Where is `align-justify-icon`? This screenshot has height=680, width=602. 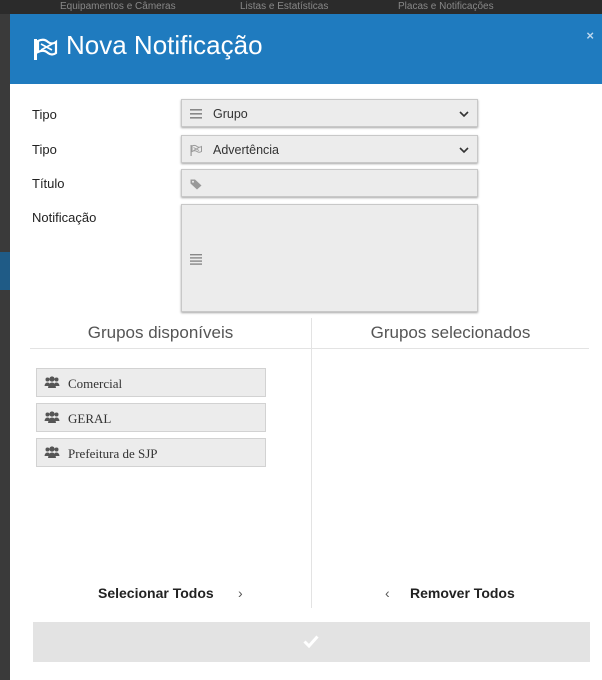 align-justify-icon is located at coordinates (196, 259).